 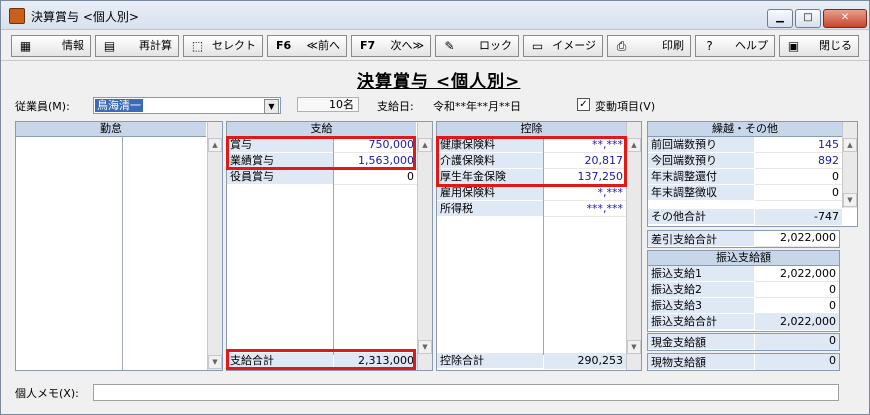 What do you see at coordinates (797, 239) in the screenshot?
I see `net-pay-value: 2,022,000` at bounding box center [797, 239].